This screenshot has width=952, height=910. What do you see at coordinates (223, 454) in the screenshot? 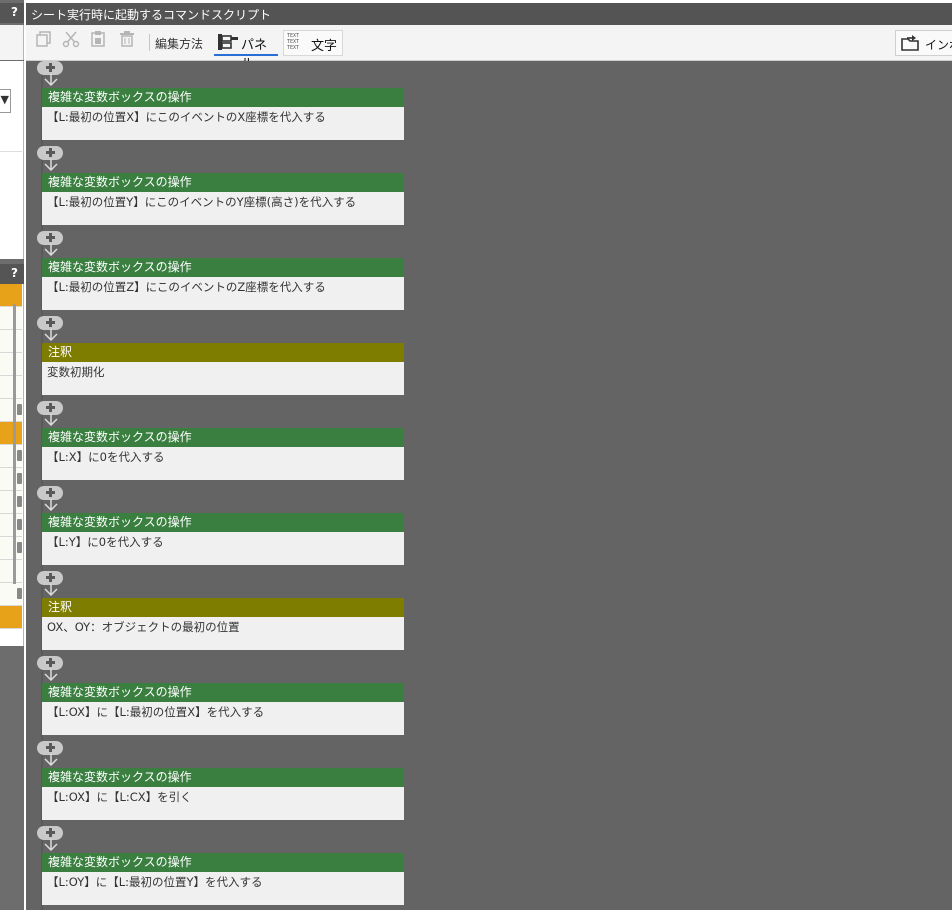
I see `variable-command-block: 複雑な変数ボックスの操作【L:X】に0を代入する` at bounding box center [223, 454].